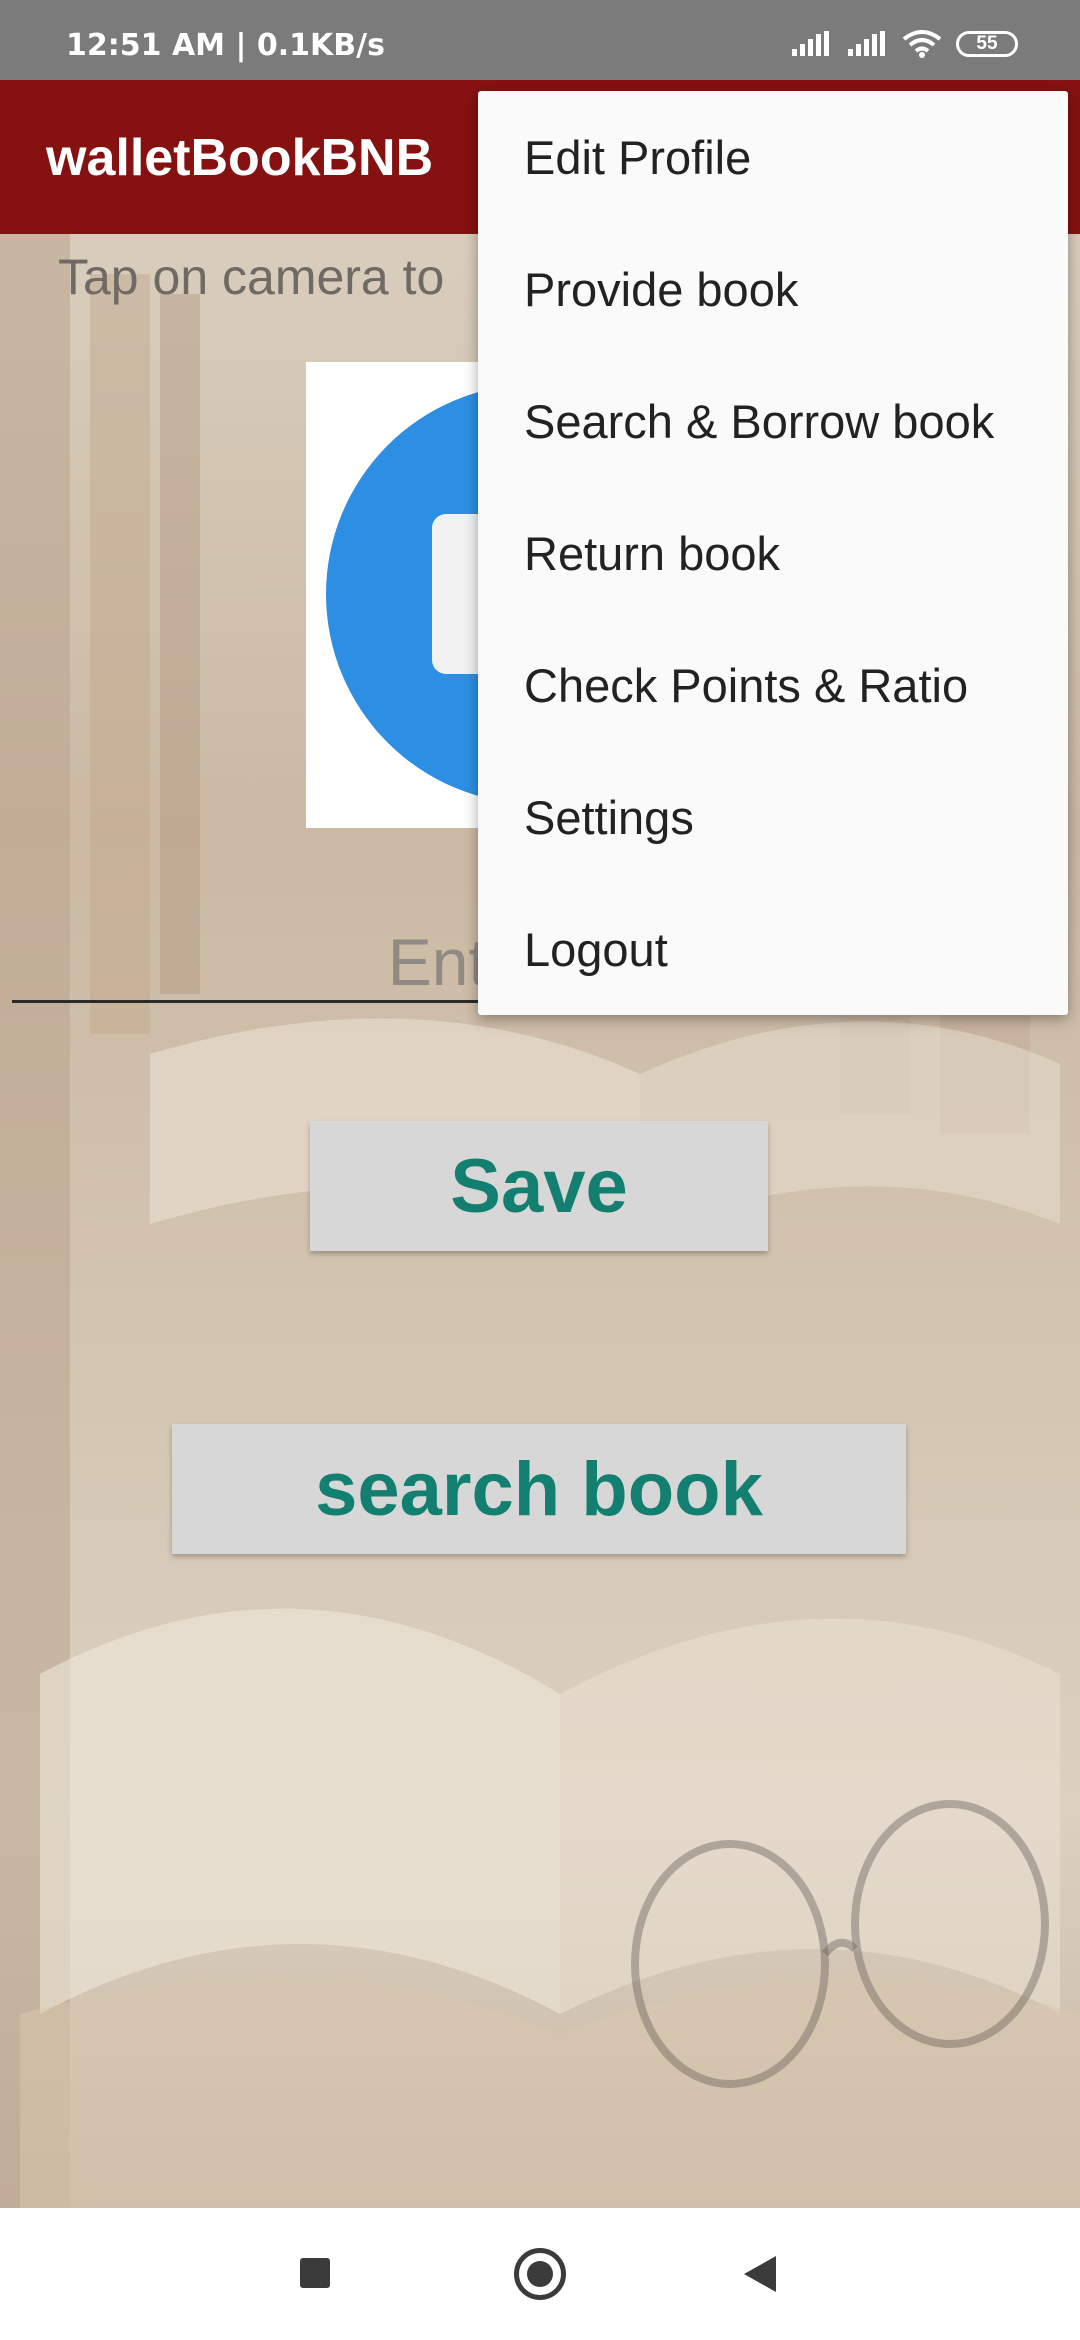  What do you see at coordinates (540, 40) in the screenshot?
I see `status-bar: 12:51 AM | 0.1KB/s 55` at bounding box center [540, 40].